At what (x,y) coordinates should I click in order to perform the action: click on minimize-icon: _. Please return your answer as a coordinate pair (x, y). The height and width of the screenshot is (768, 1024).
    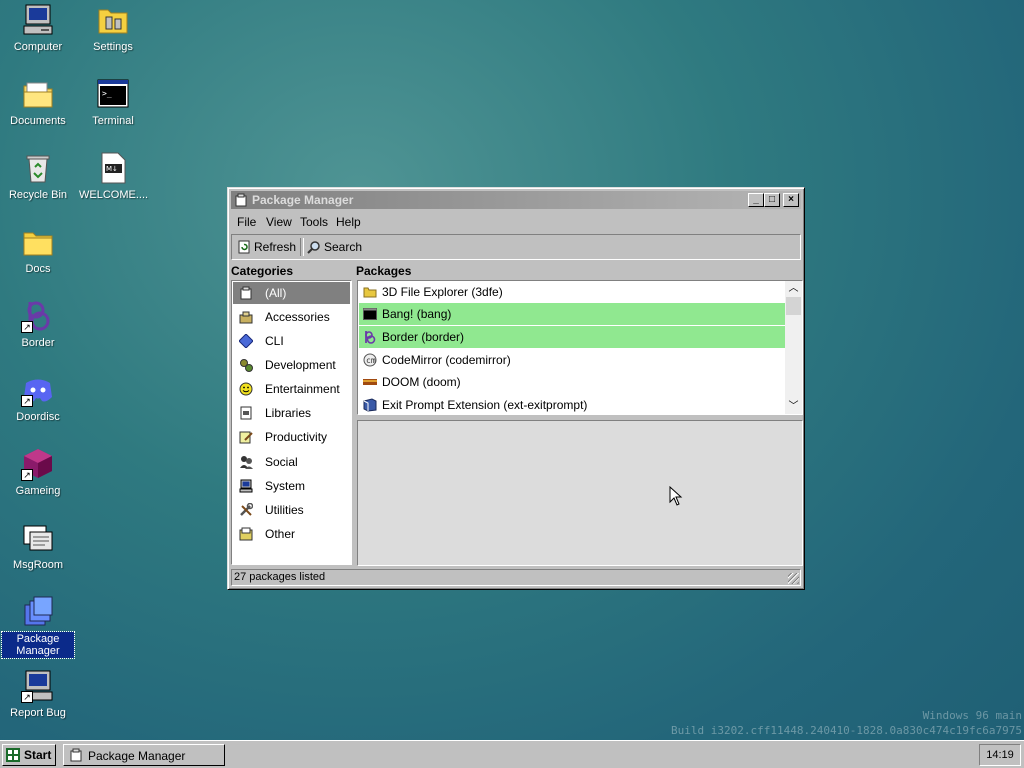
    Looking at the image, I should click on (756, 199).